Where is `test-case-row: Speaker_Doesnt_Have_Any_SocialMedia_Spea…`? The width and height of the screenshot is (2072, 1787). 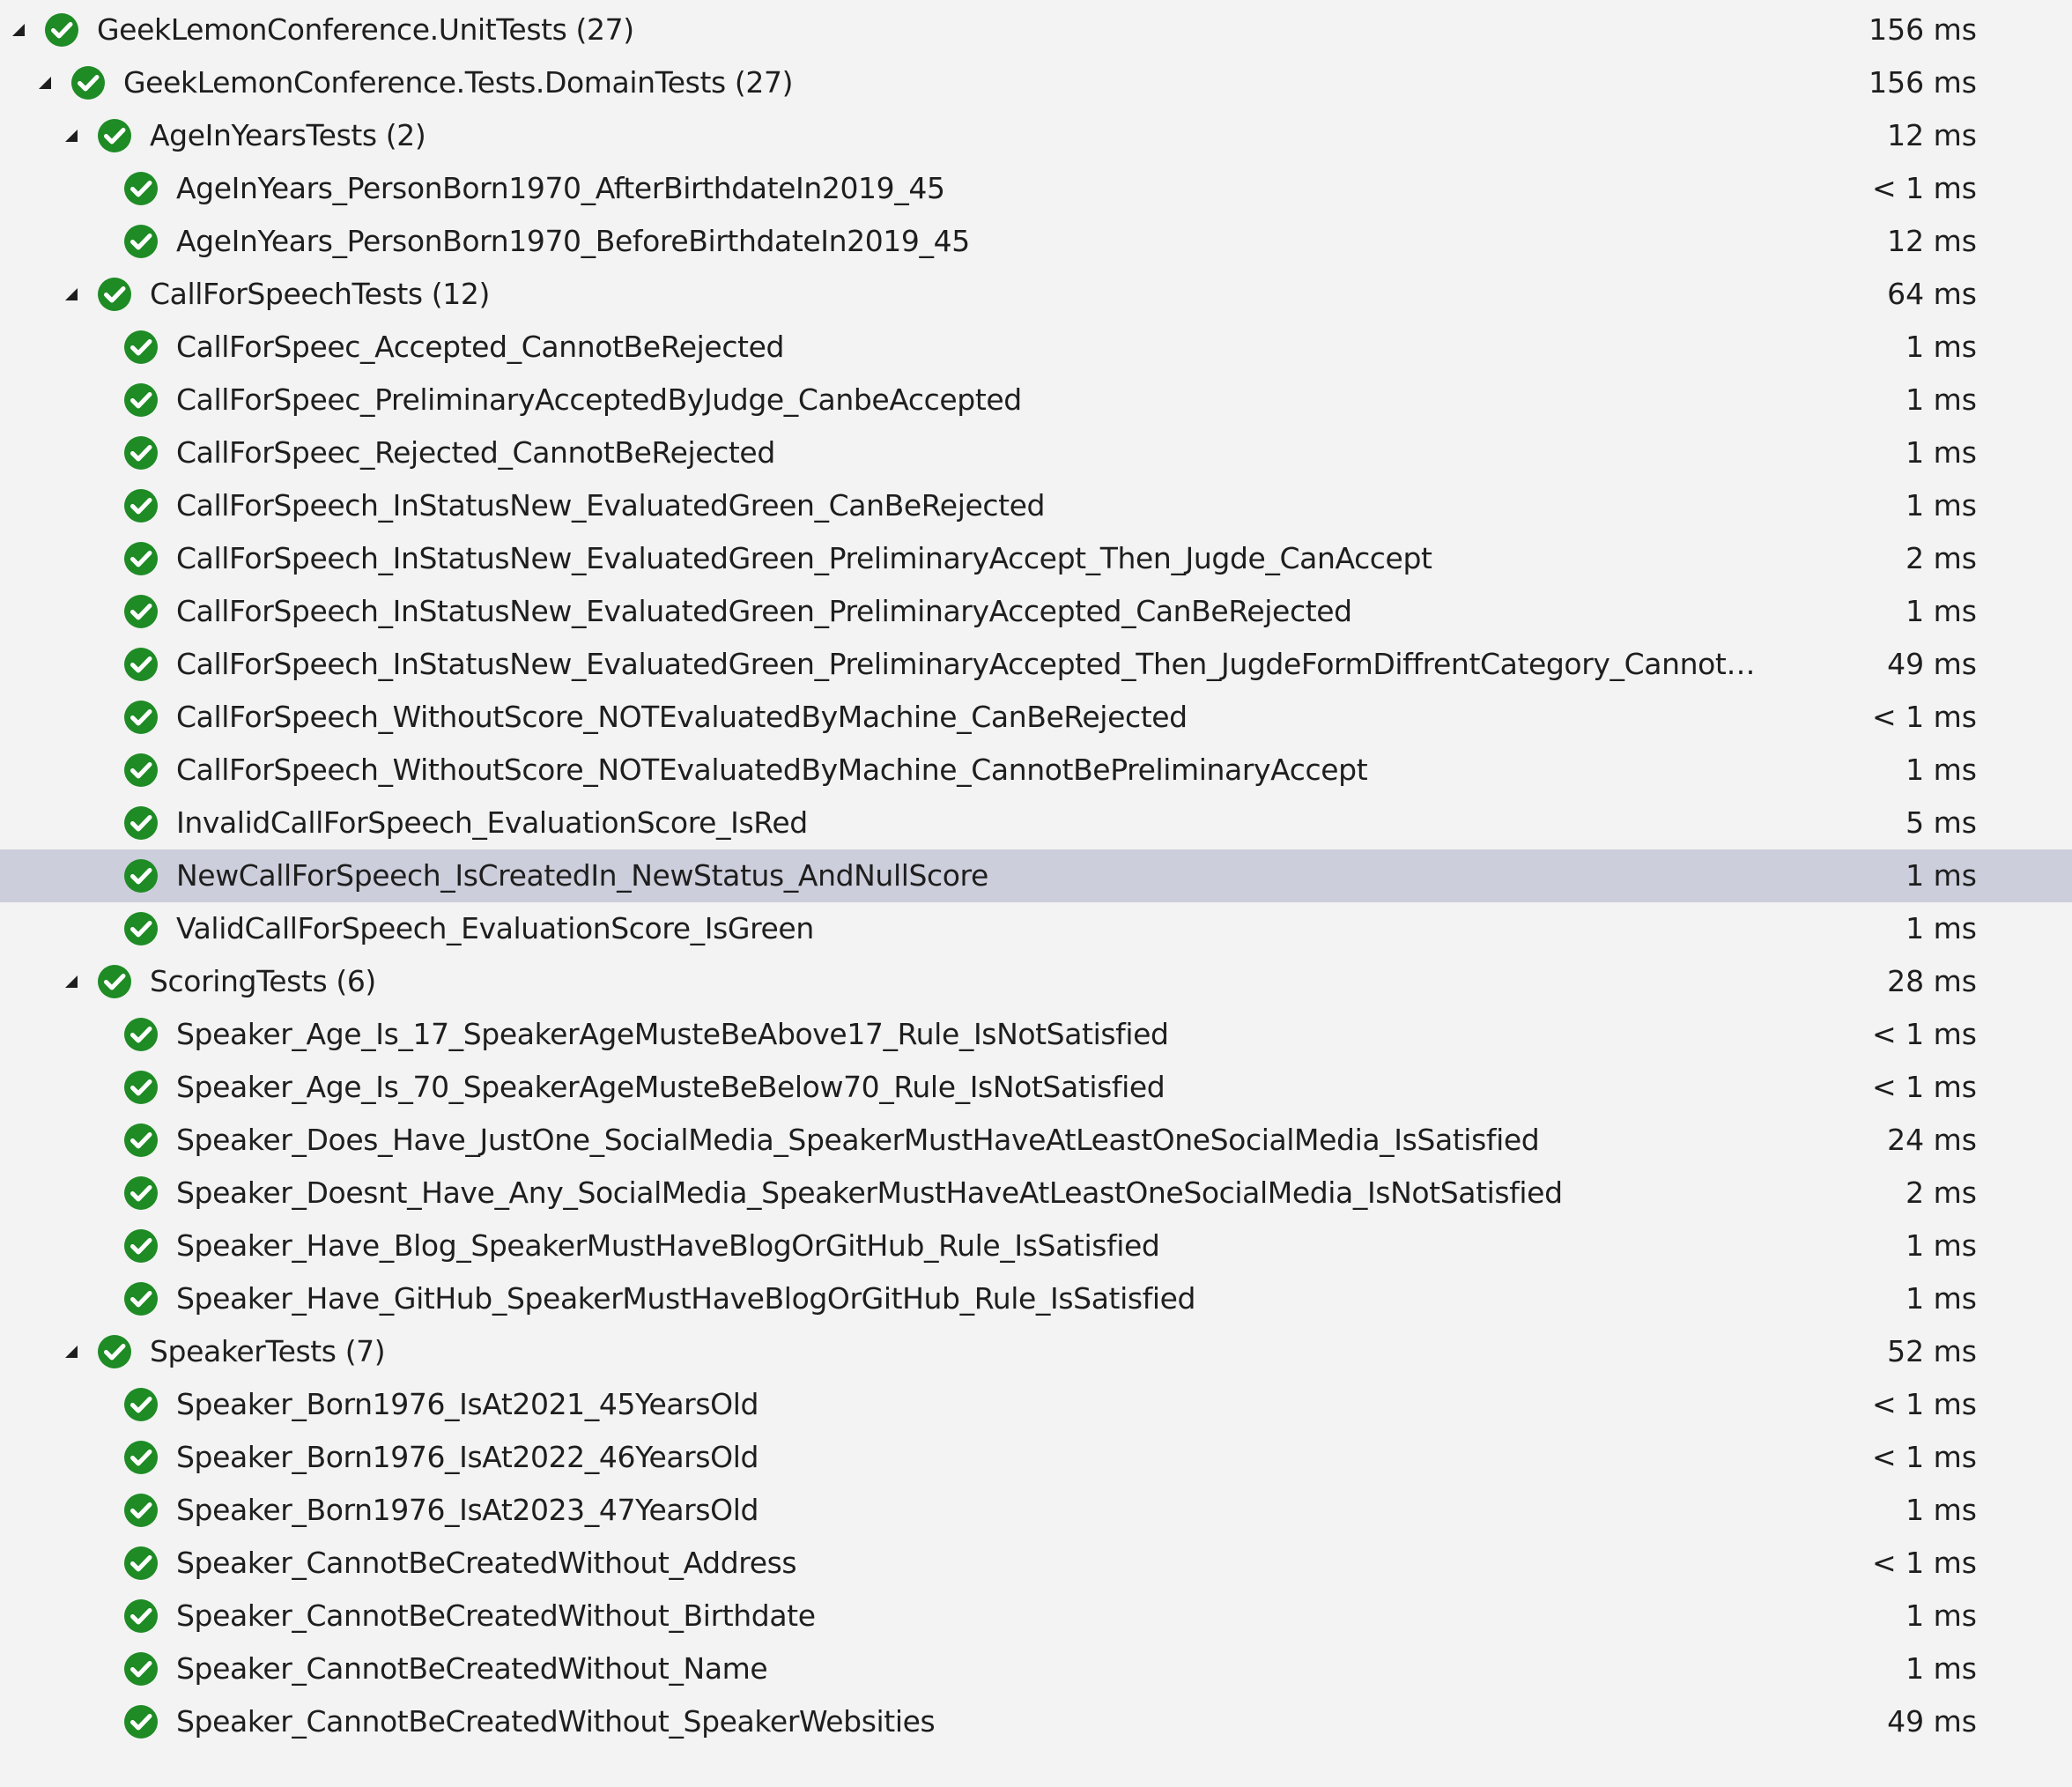 test-case-row: Speaker_Doesnt_Have_Any_SocialMedia_Spea… is located at coordinates (1036, 1193).